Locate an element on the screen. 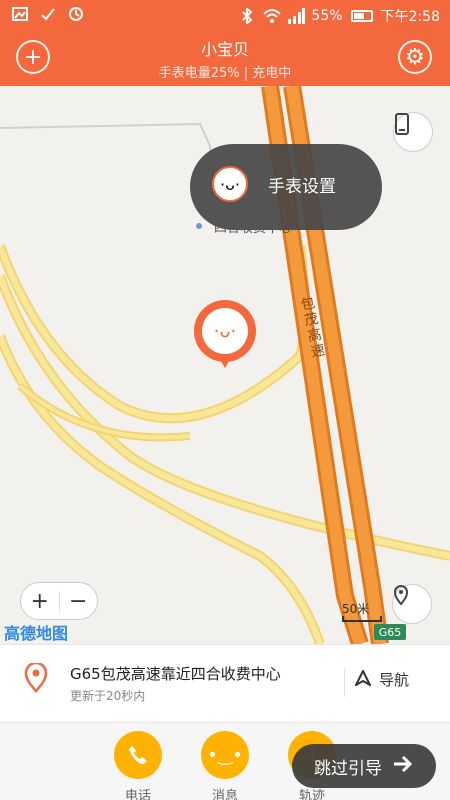  phone-call-icon is located at coordinates (138, 755).